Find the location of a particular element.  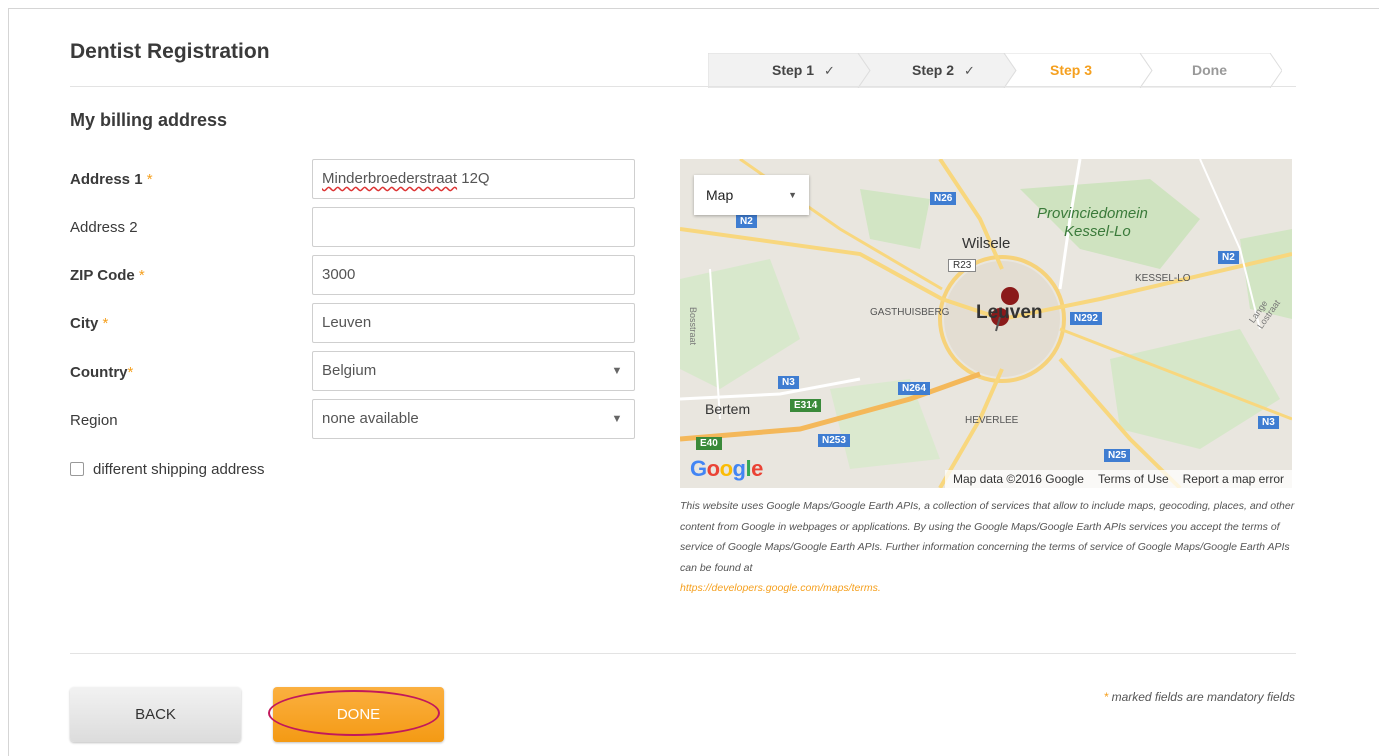

road-shield: E40 is located at coordinates (709, 443).